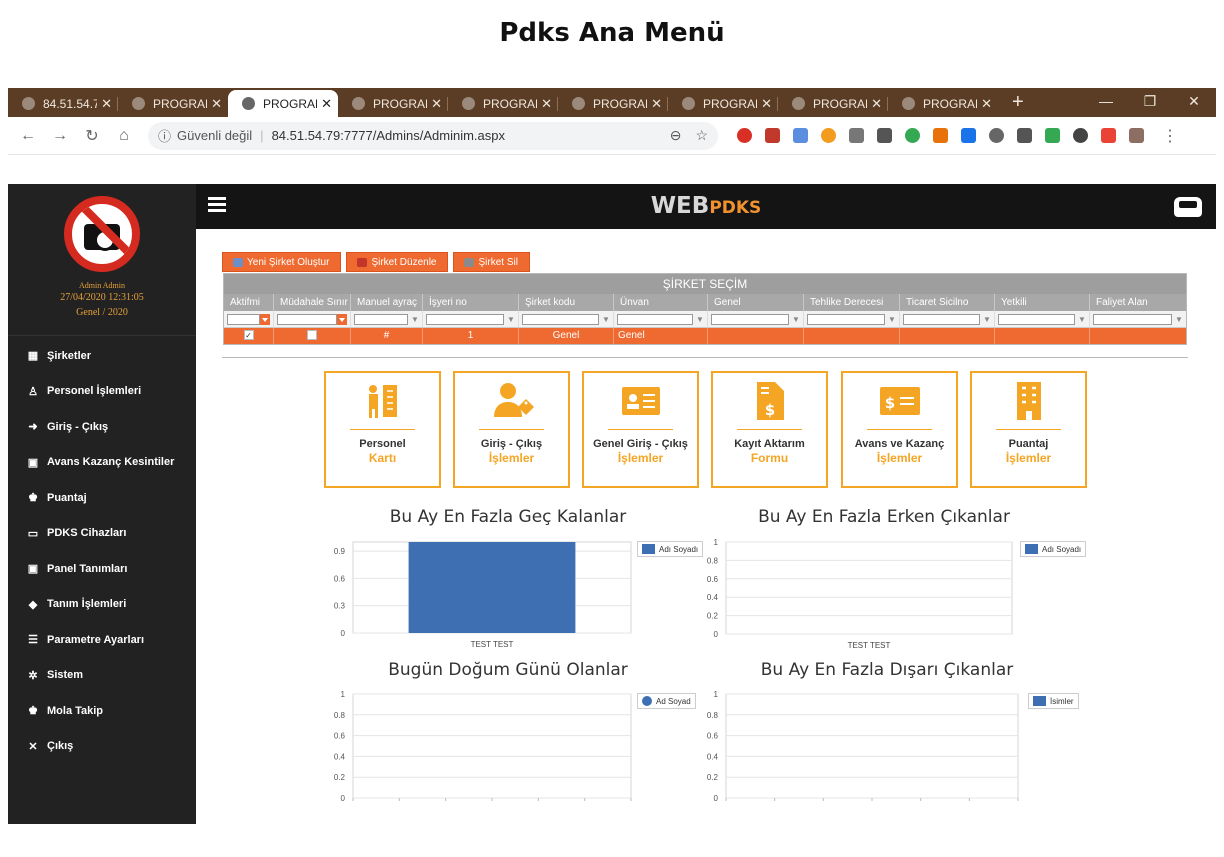 The height and width of the screenshot is (857, 1224). Describe the element at coordinates (492, 587) in the screenshot. I see `bar` at that location.